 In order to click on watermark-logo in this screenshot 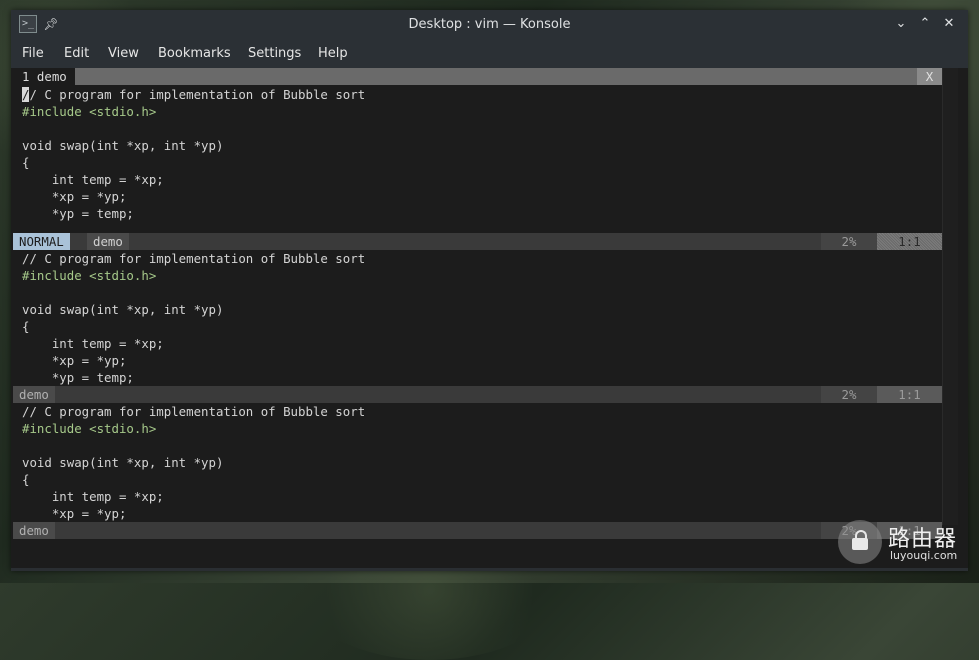, I will do `click(860, 542)`.